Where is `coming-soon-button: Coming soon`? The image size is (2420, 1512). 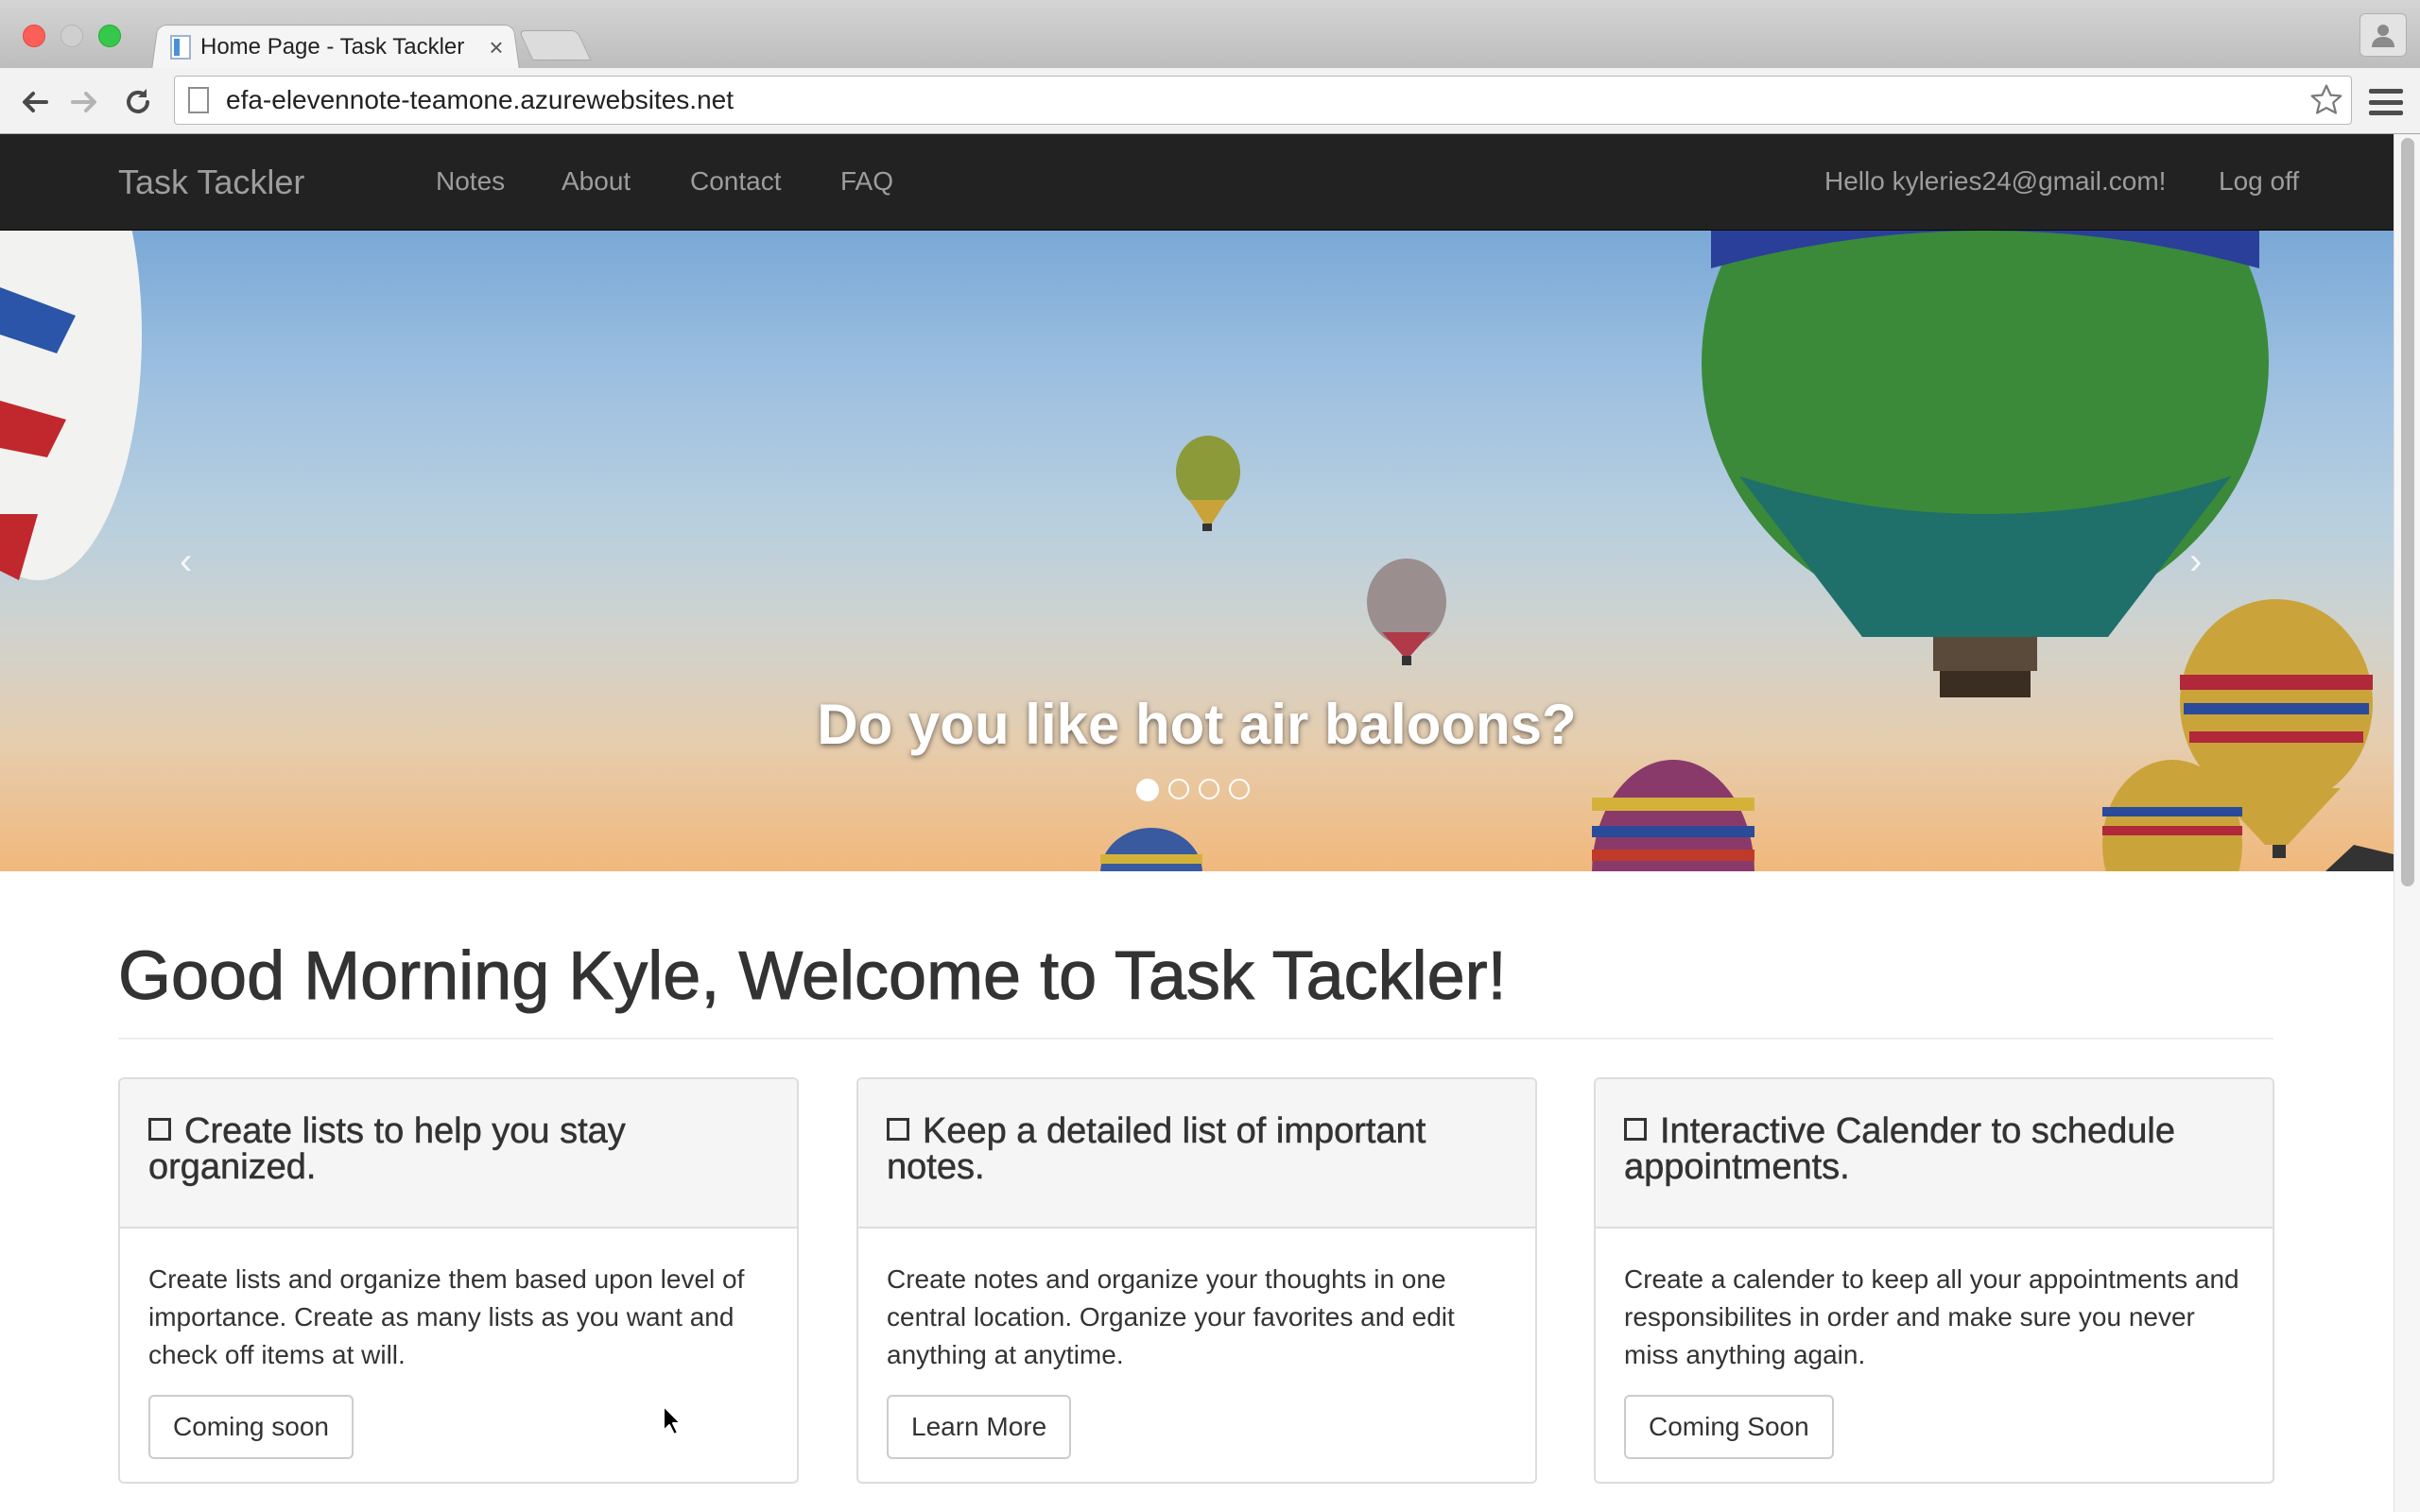 coming-soon-button: Coming soon is located at coordinates (251, 1427).